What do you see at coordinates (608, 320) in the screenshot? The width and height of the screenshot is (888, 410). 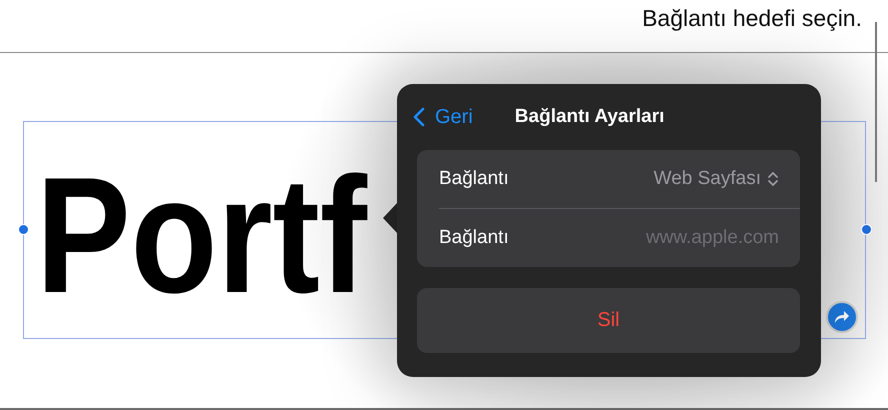 I see `delete-button: Sil` at bounding box center [608, 320].